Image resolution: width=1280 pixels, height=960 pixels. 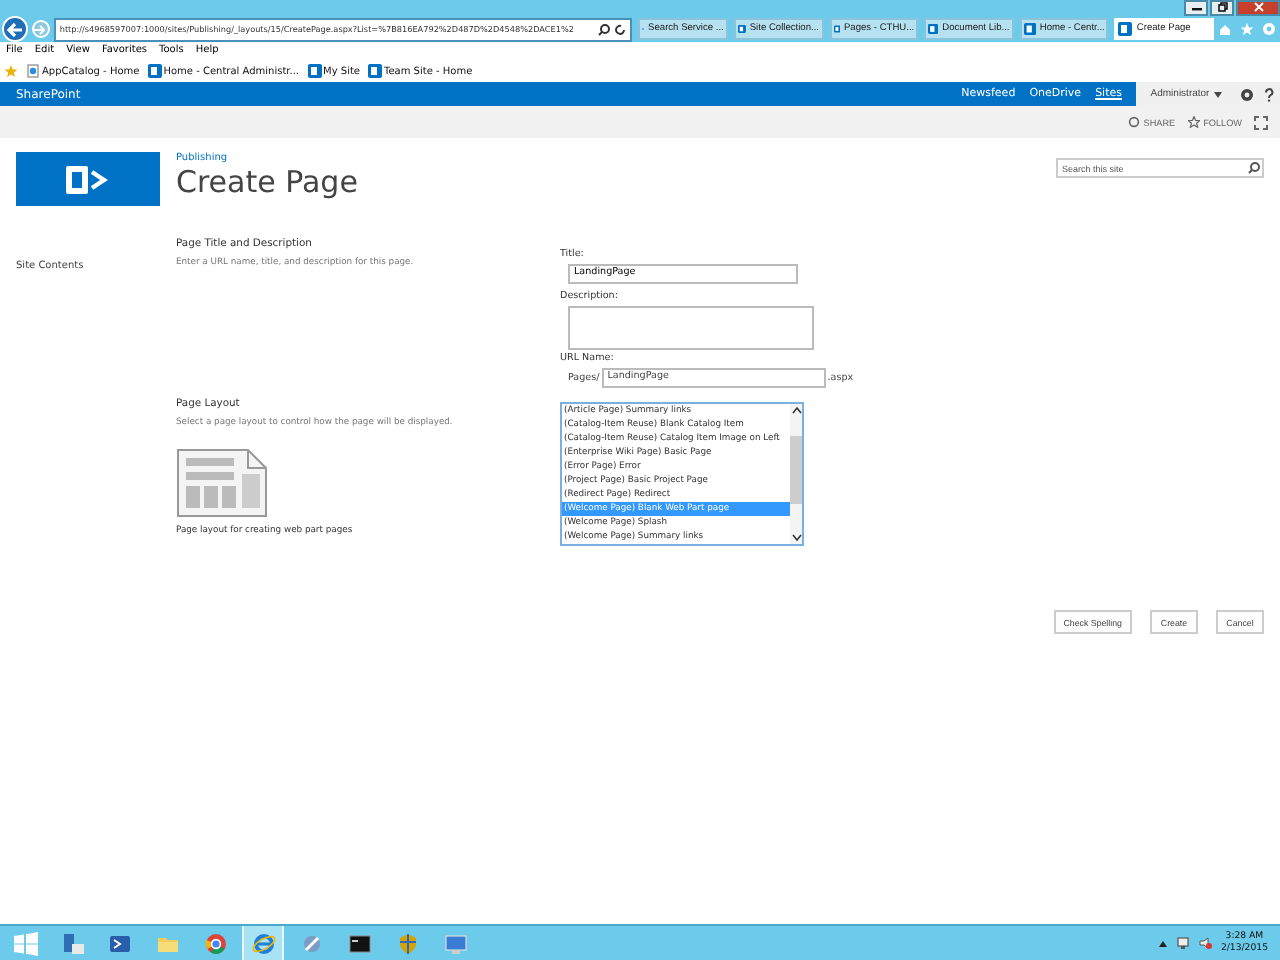 What do you see at coordinates (268, 182) in the screenshot?
I see `page-title: Create Page` at bounding box center [268, 182].